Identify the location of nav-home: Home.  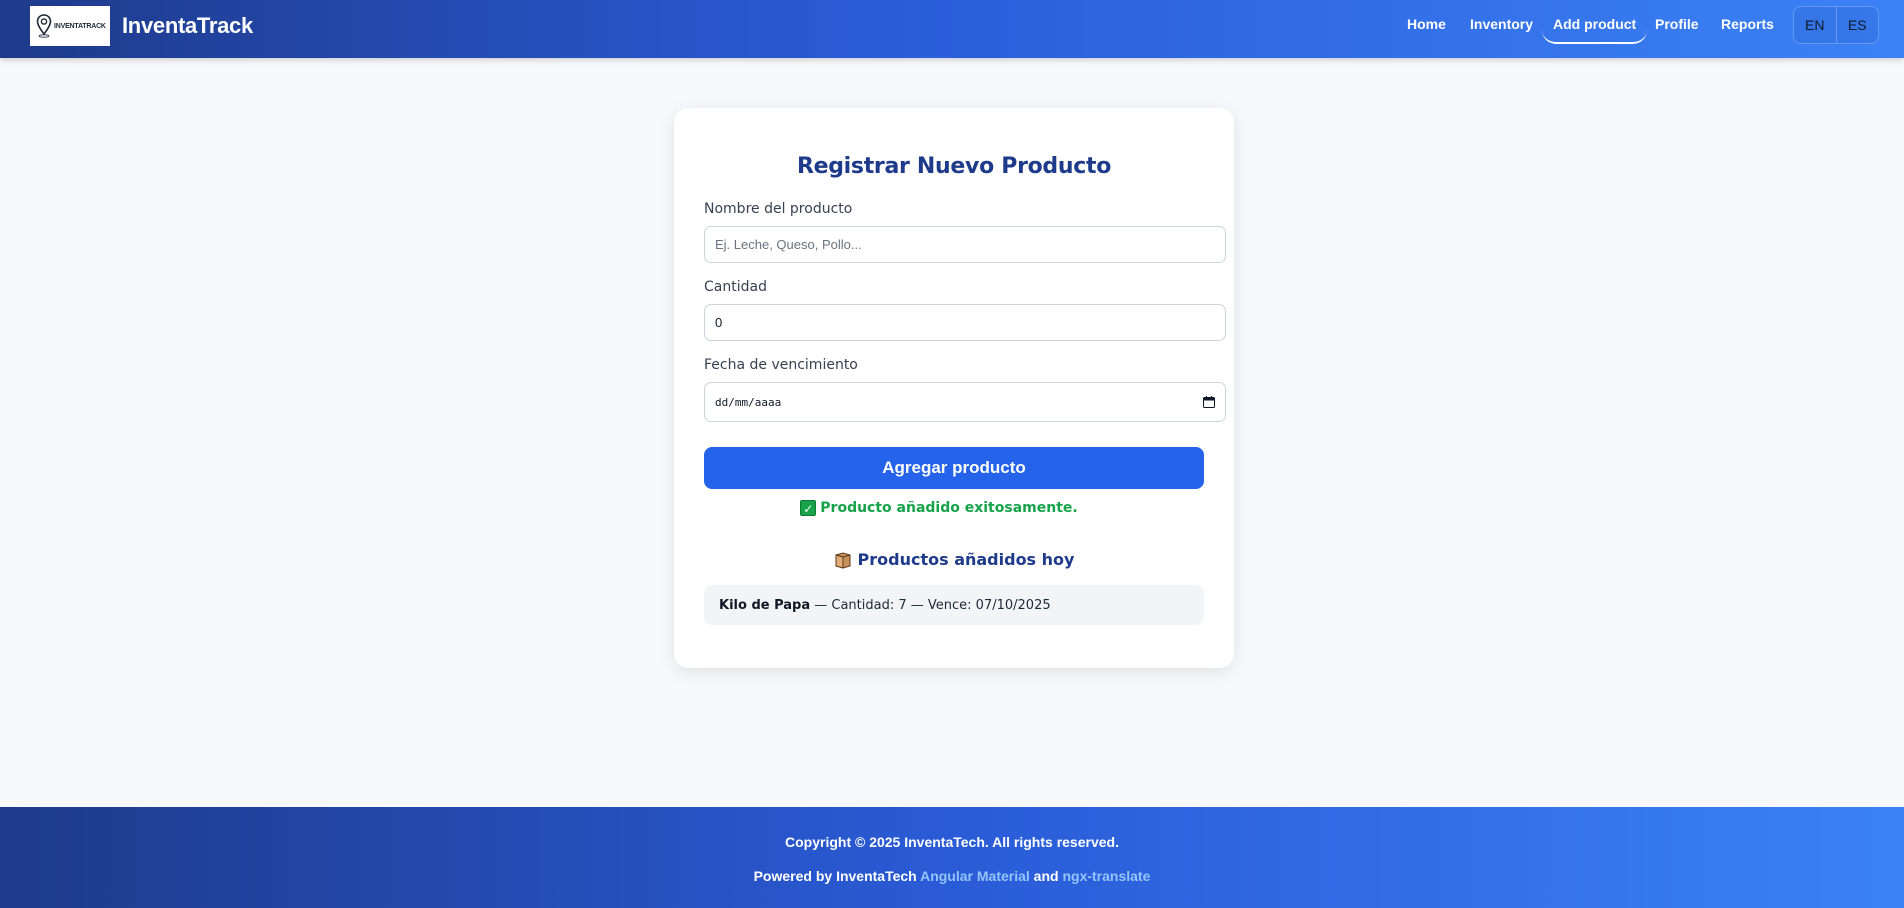
(1426, 24).